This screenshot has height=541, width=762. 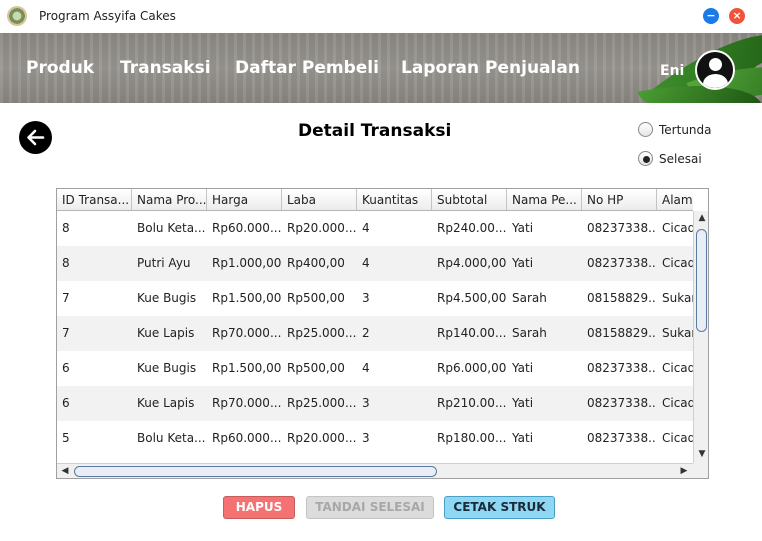 I want to click on table-cell: 7, so click(x=66, y=298).